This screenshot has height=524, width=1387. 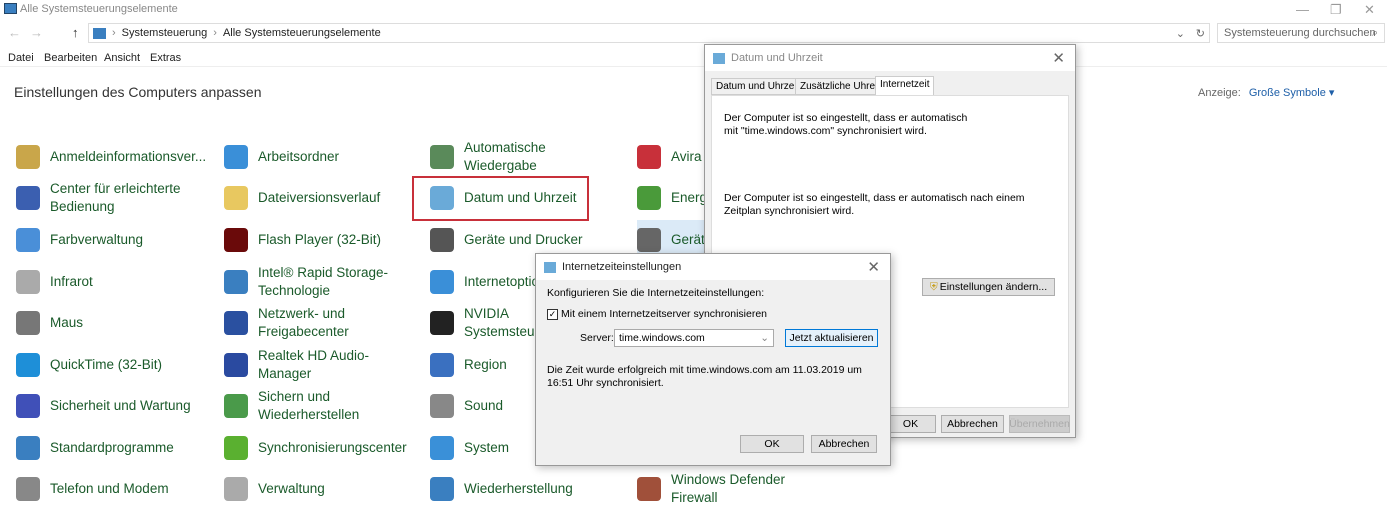 What do you see at coordinates (840, 86) in the screenshot?
I see `tab-zusaetzliche-uhren: Zusätzliche Uhren` at bounding box center [840, 86].